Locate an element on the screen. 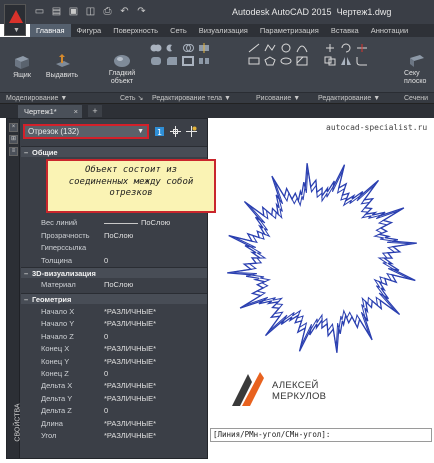 This screenshot has height=463, width=434. palette-properties-icon: ≡ is located at coordinates (13, 151).